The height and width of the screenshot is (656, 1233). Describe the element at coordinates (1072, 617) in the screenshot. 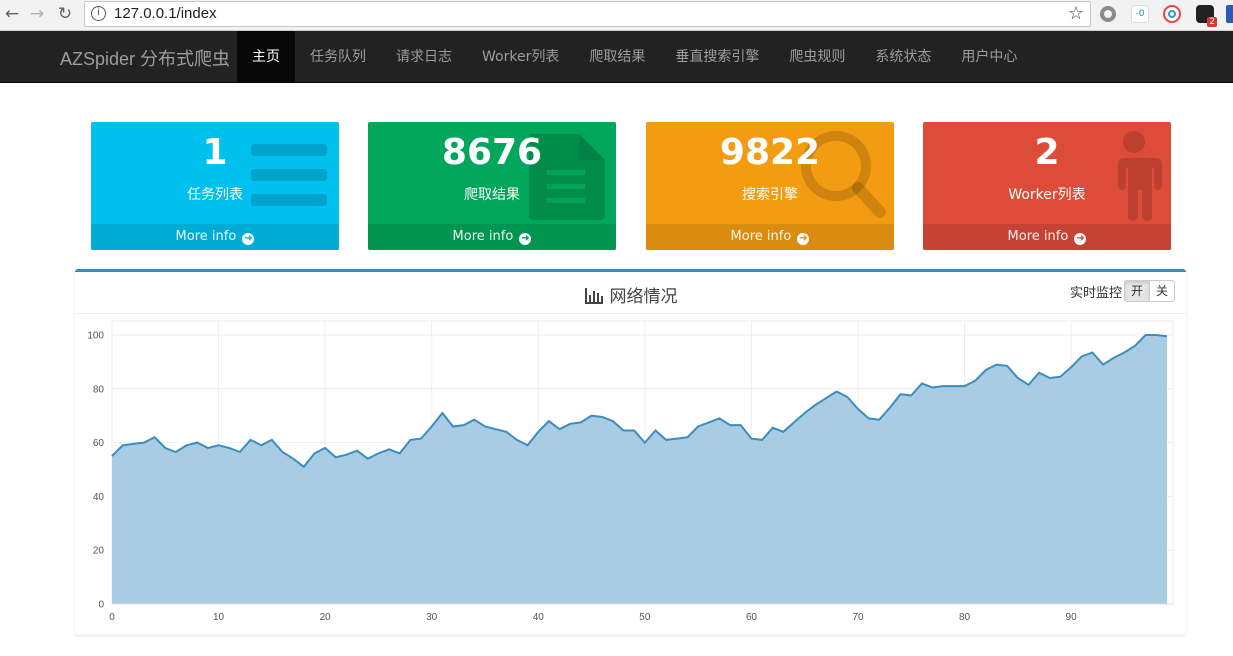

I see `x-tick-label: 90` at that location.